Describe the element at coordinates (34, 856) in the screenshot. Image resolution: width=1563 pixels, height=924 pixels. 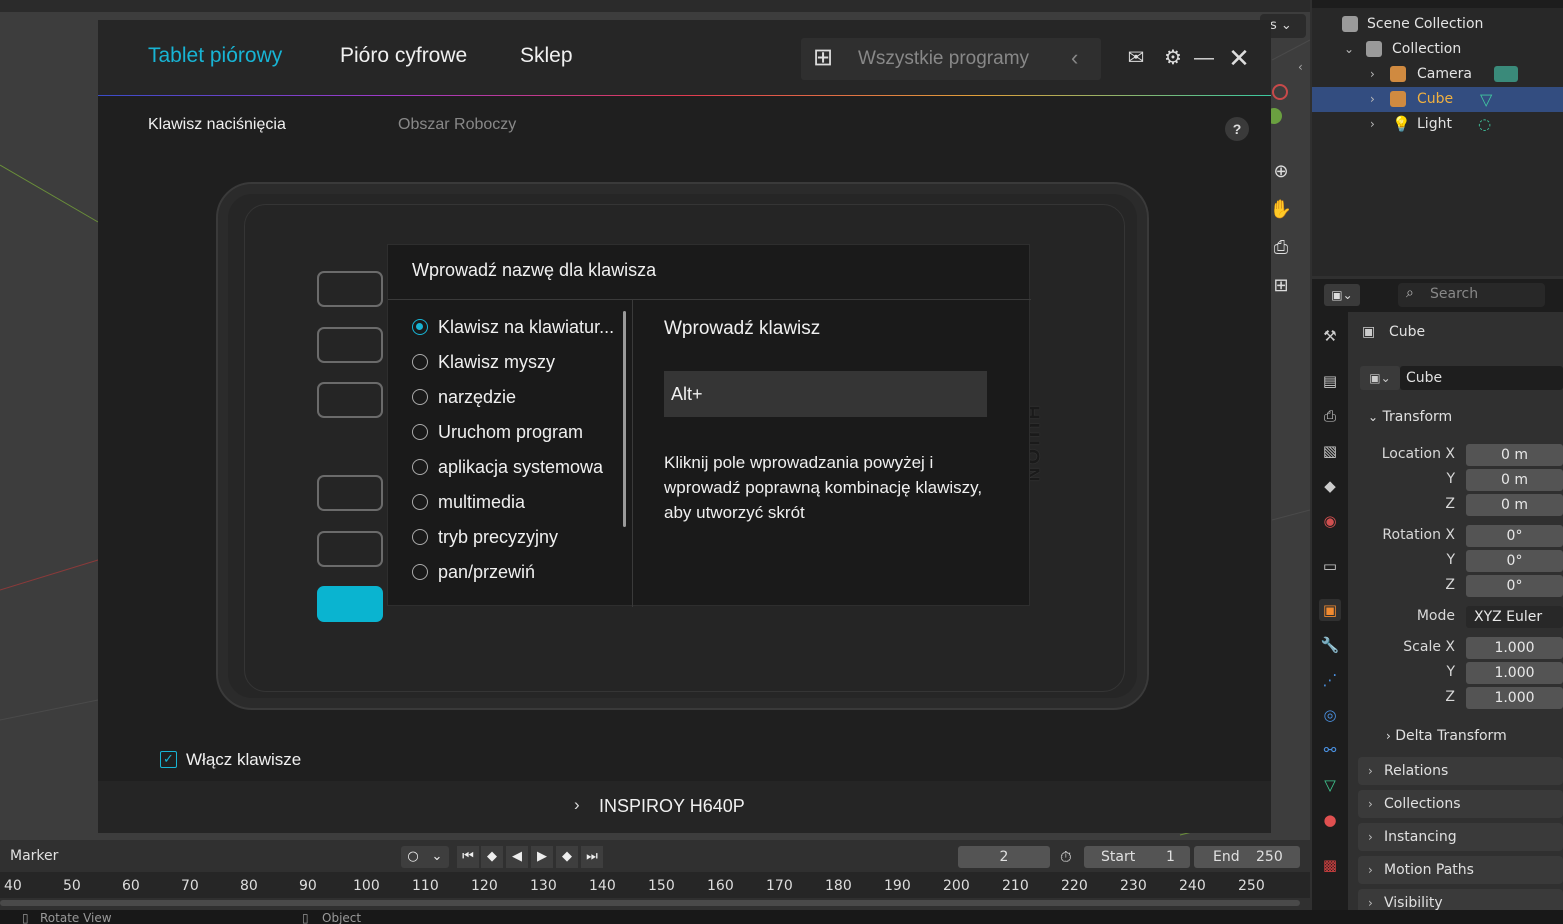
I see `marker-menu: Marker` at that location.